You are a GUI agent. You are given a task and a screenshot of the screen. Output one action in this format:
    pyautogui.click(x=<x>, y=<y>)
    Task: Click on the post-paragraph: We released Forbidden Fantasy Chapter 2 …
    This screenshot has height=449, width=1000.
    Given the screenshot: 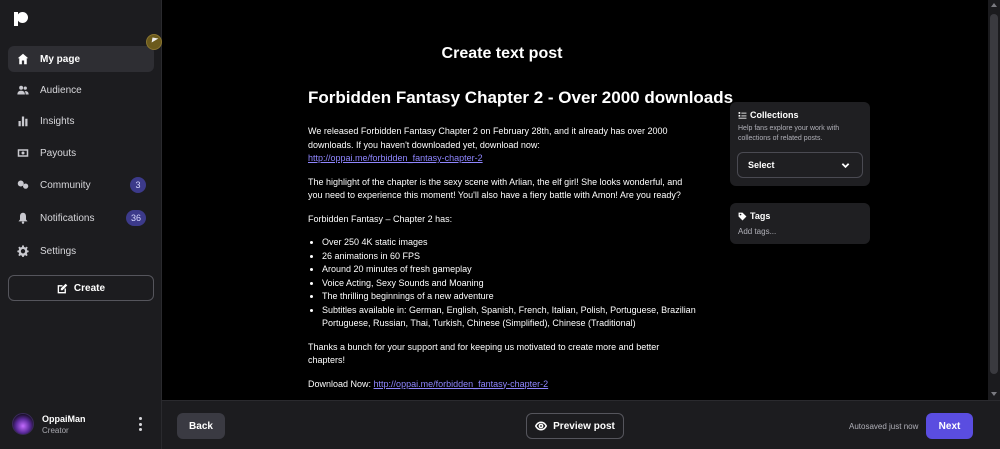 What is the action you would take?
    pyautogui.click(x=488, y=144)
    